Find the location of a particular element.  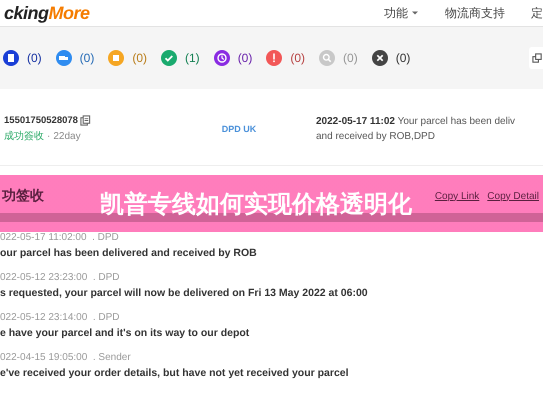

age-text: 22day is located at coordinates (67, 136).